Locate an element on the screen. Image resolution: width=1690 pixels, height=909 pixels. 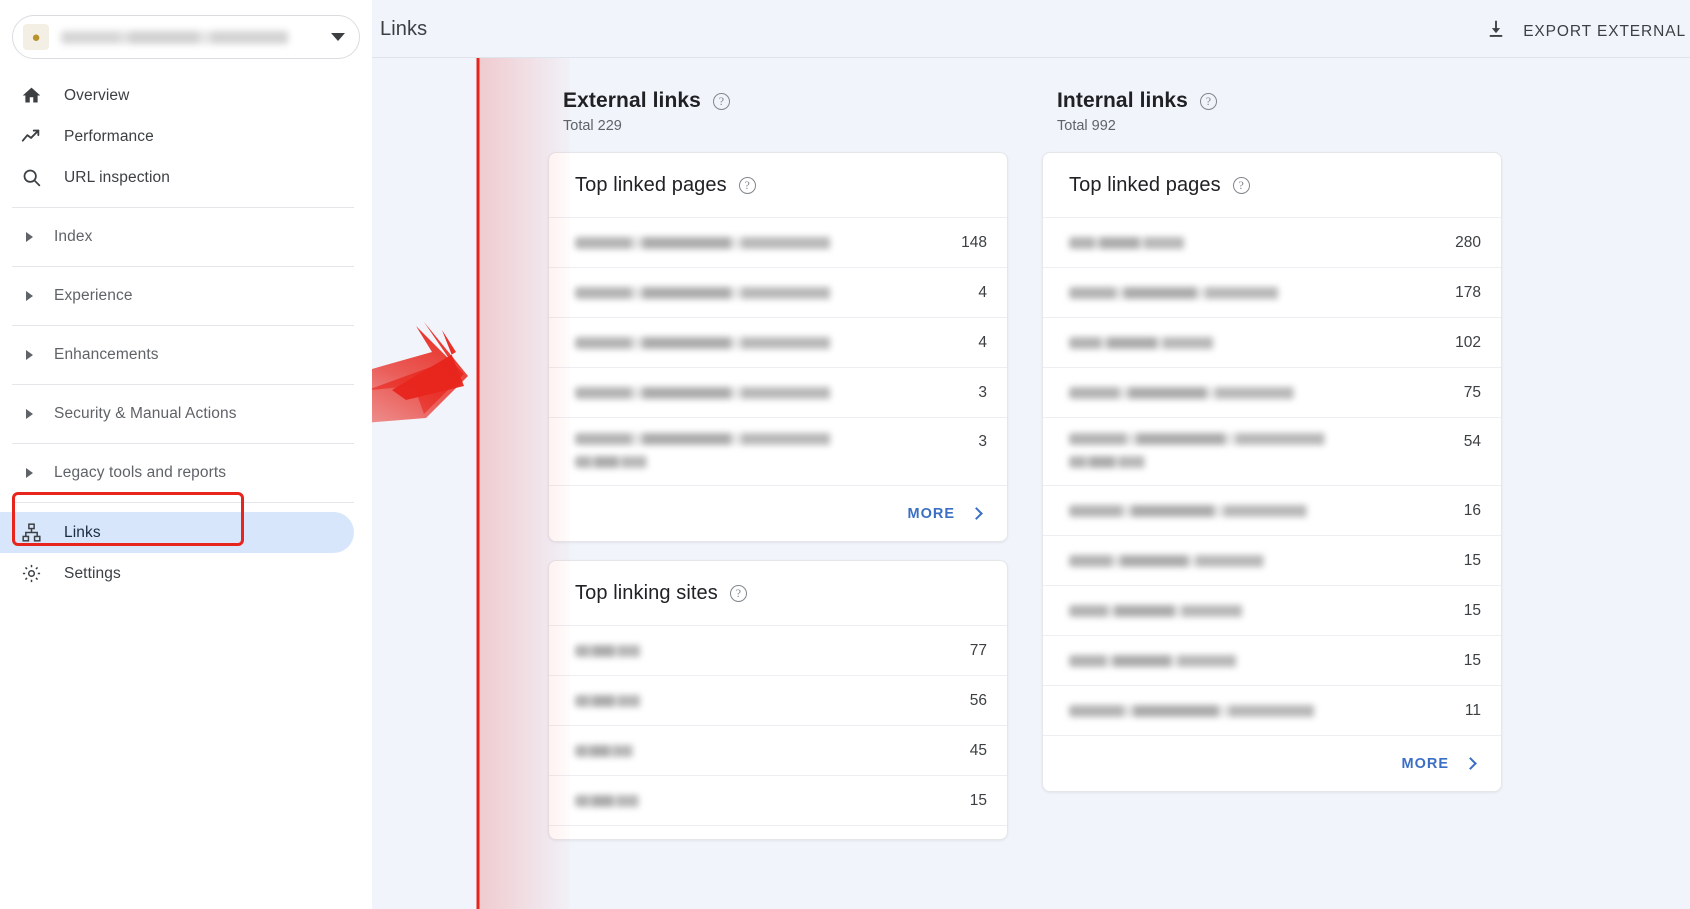
table-row: 56 is located at coordinates (778, 700).